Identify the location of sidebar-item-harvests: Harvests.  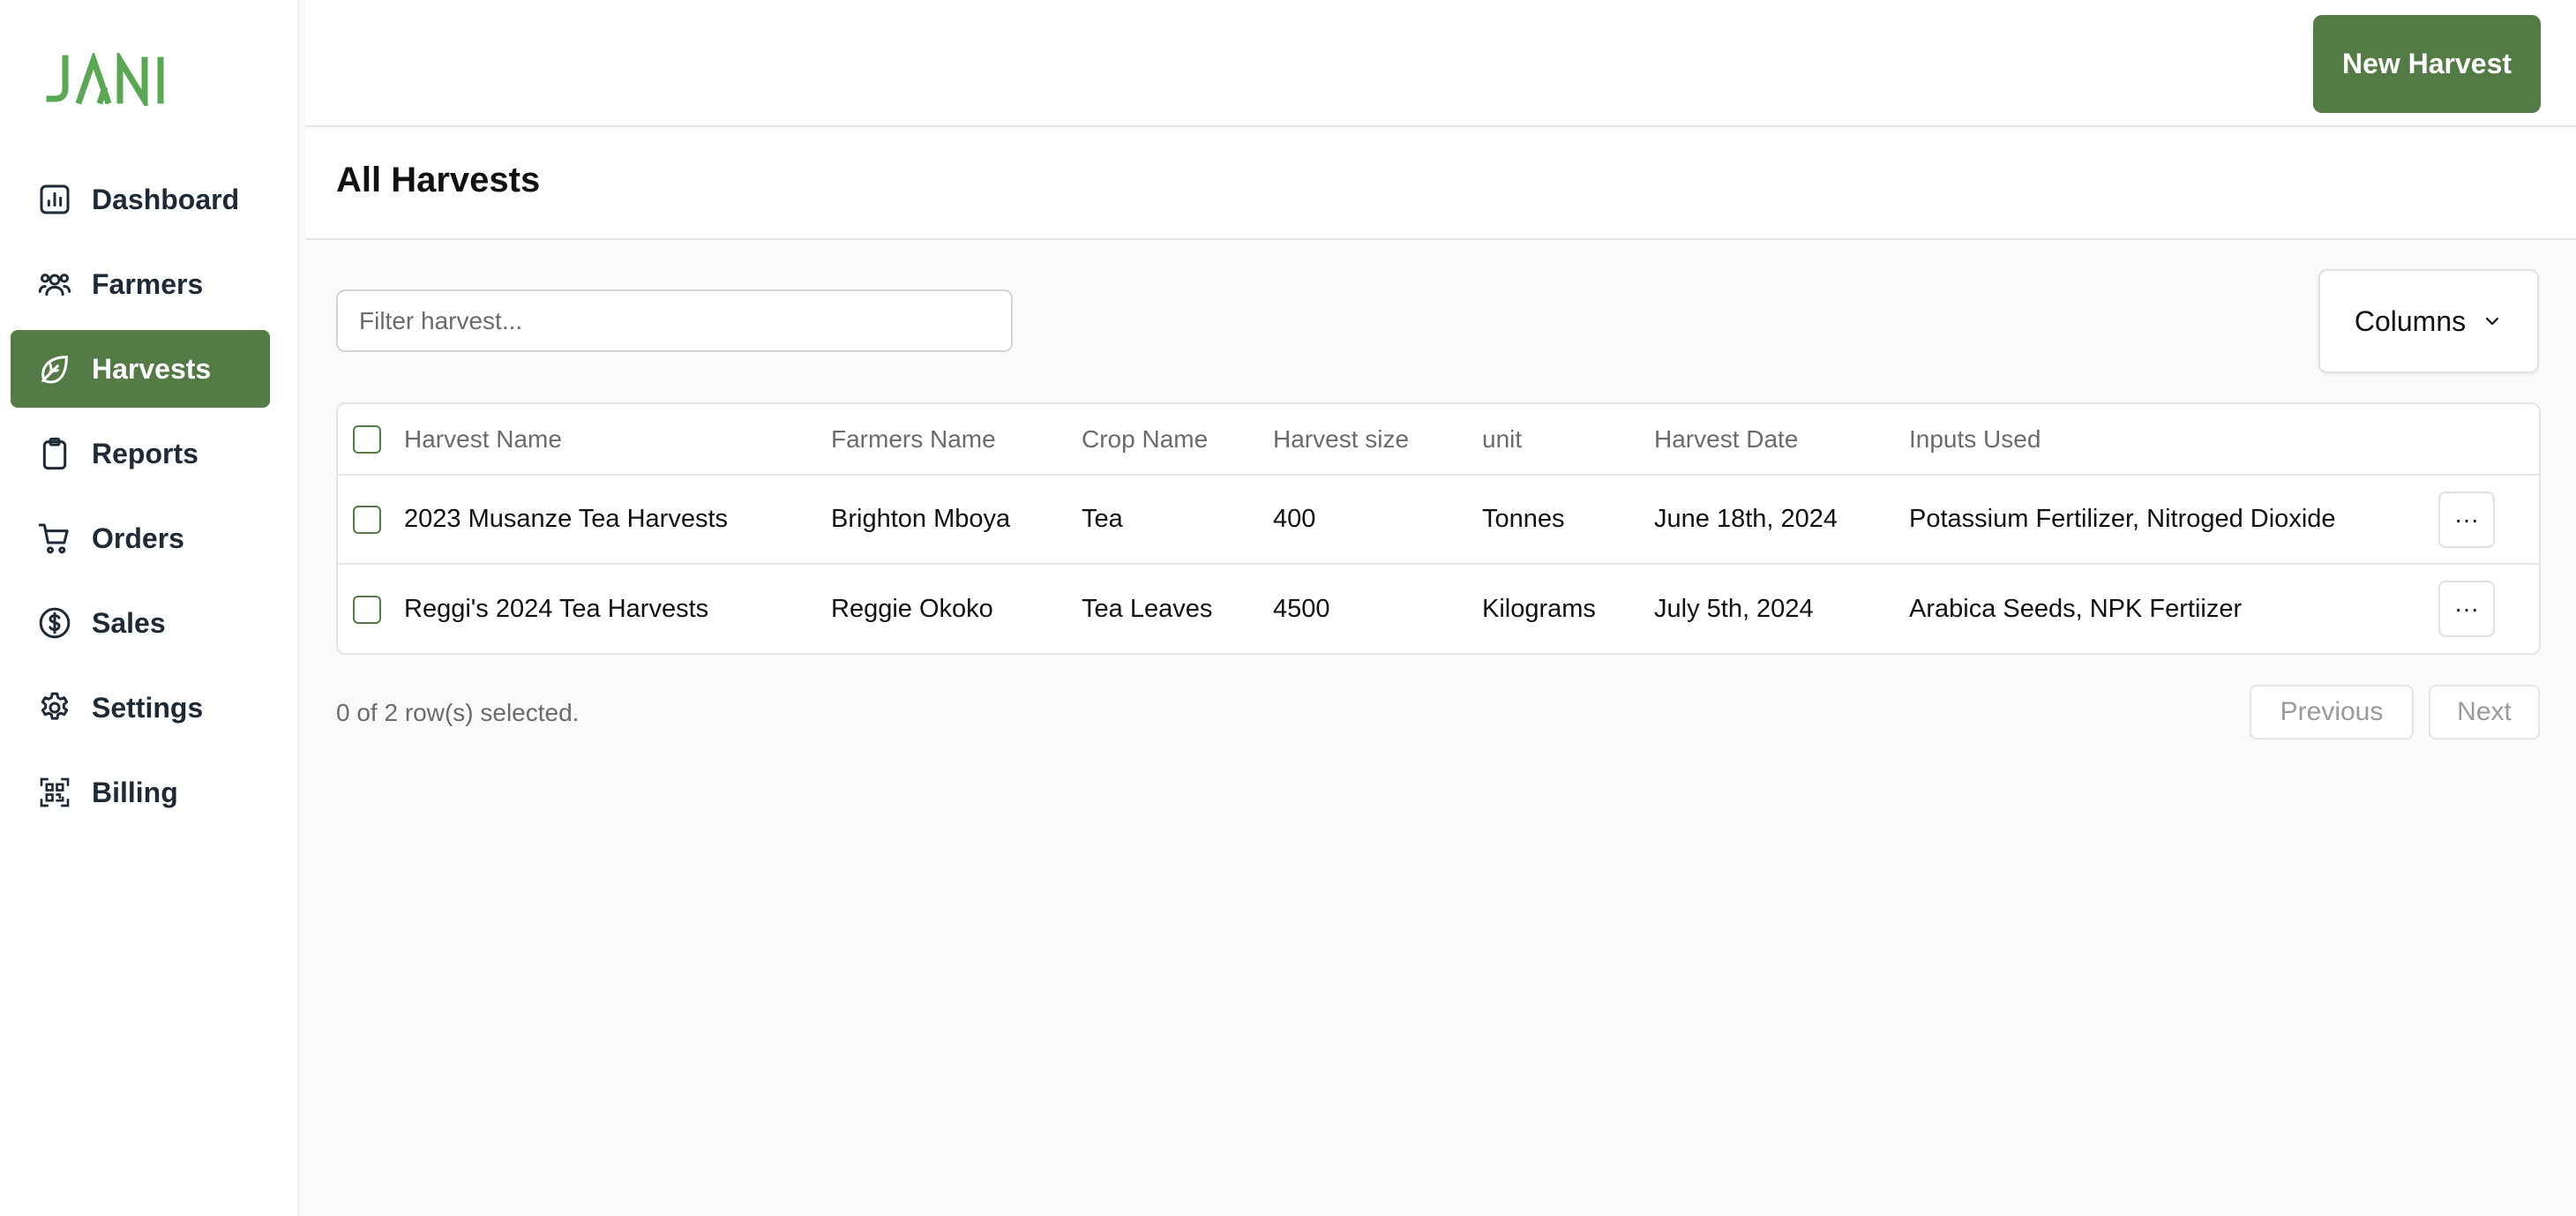
(140, 369).